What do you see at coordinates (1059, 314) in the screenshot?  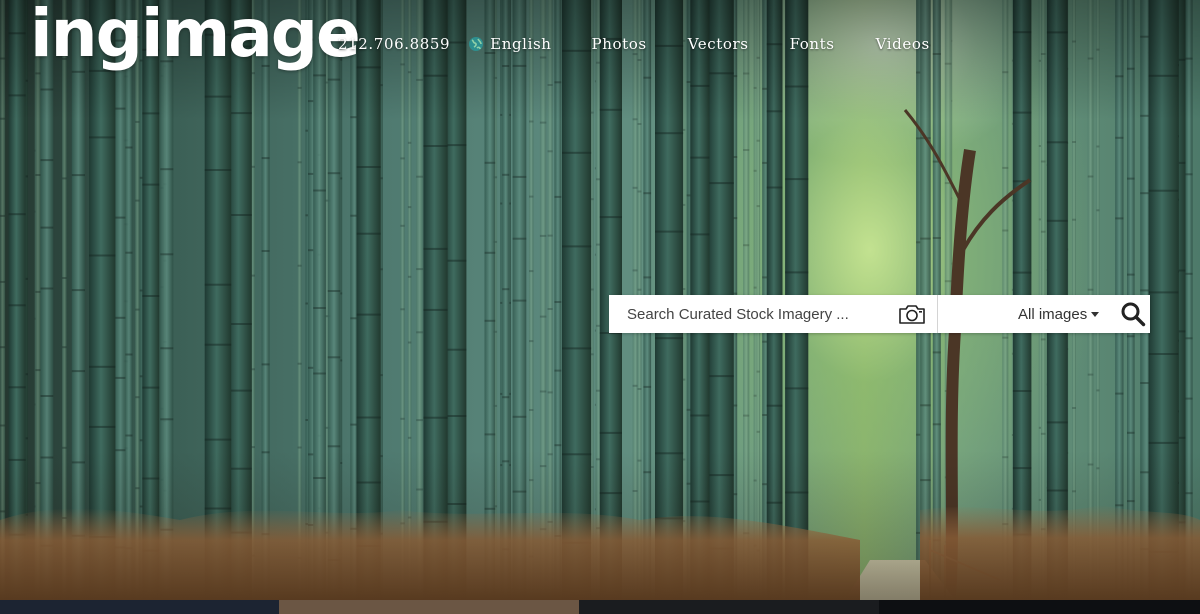 I see `image-type-dropdown: All images` at bounding box center [1059, 314].